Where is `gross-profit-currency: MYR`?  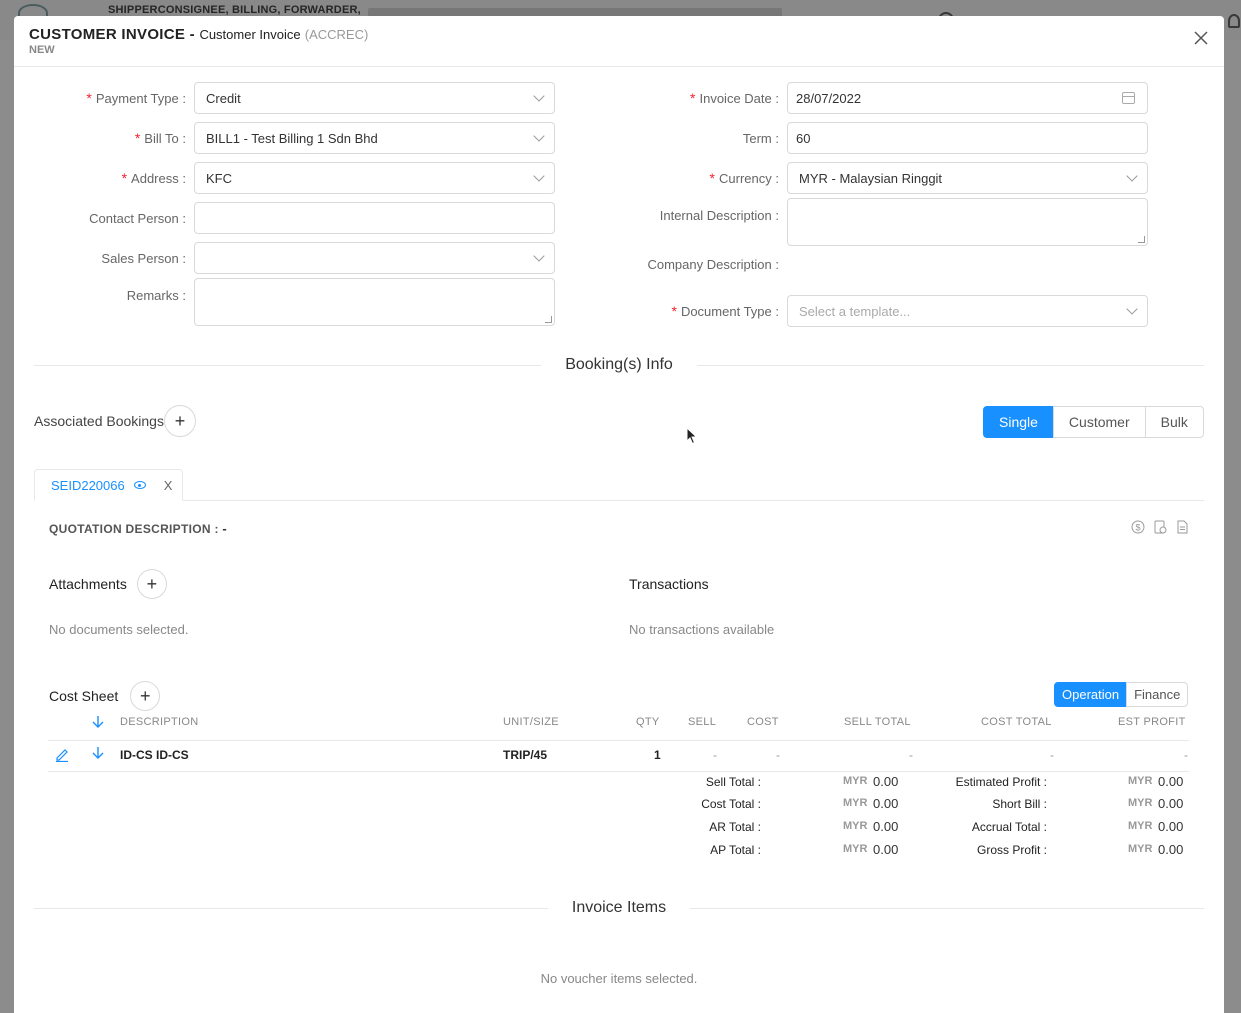 gross-profit-currency: MYR is located at coordinates (1140, 849).